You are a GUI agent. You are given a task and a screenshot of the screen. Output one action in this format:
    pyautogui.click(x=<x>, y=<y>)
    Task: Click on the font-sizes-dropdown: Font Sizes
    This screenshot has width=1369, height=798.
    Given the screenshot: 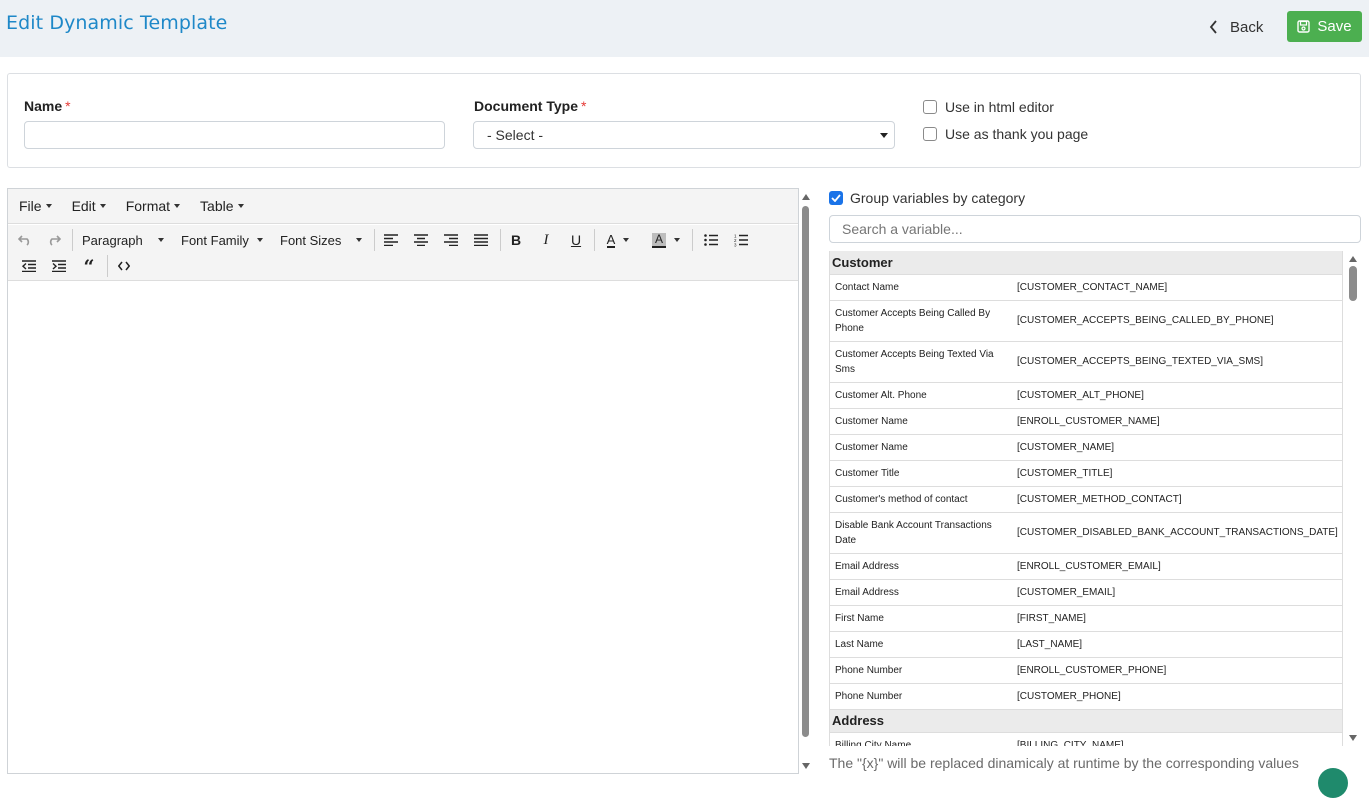 What is the action you would take?
    pyautogui.click(x=321, y=240)
    